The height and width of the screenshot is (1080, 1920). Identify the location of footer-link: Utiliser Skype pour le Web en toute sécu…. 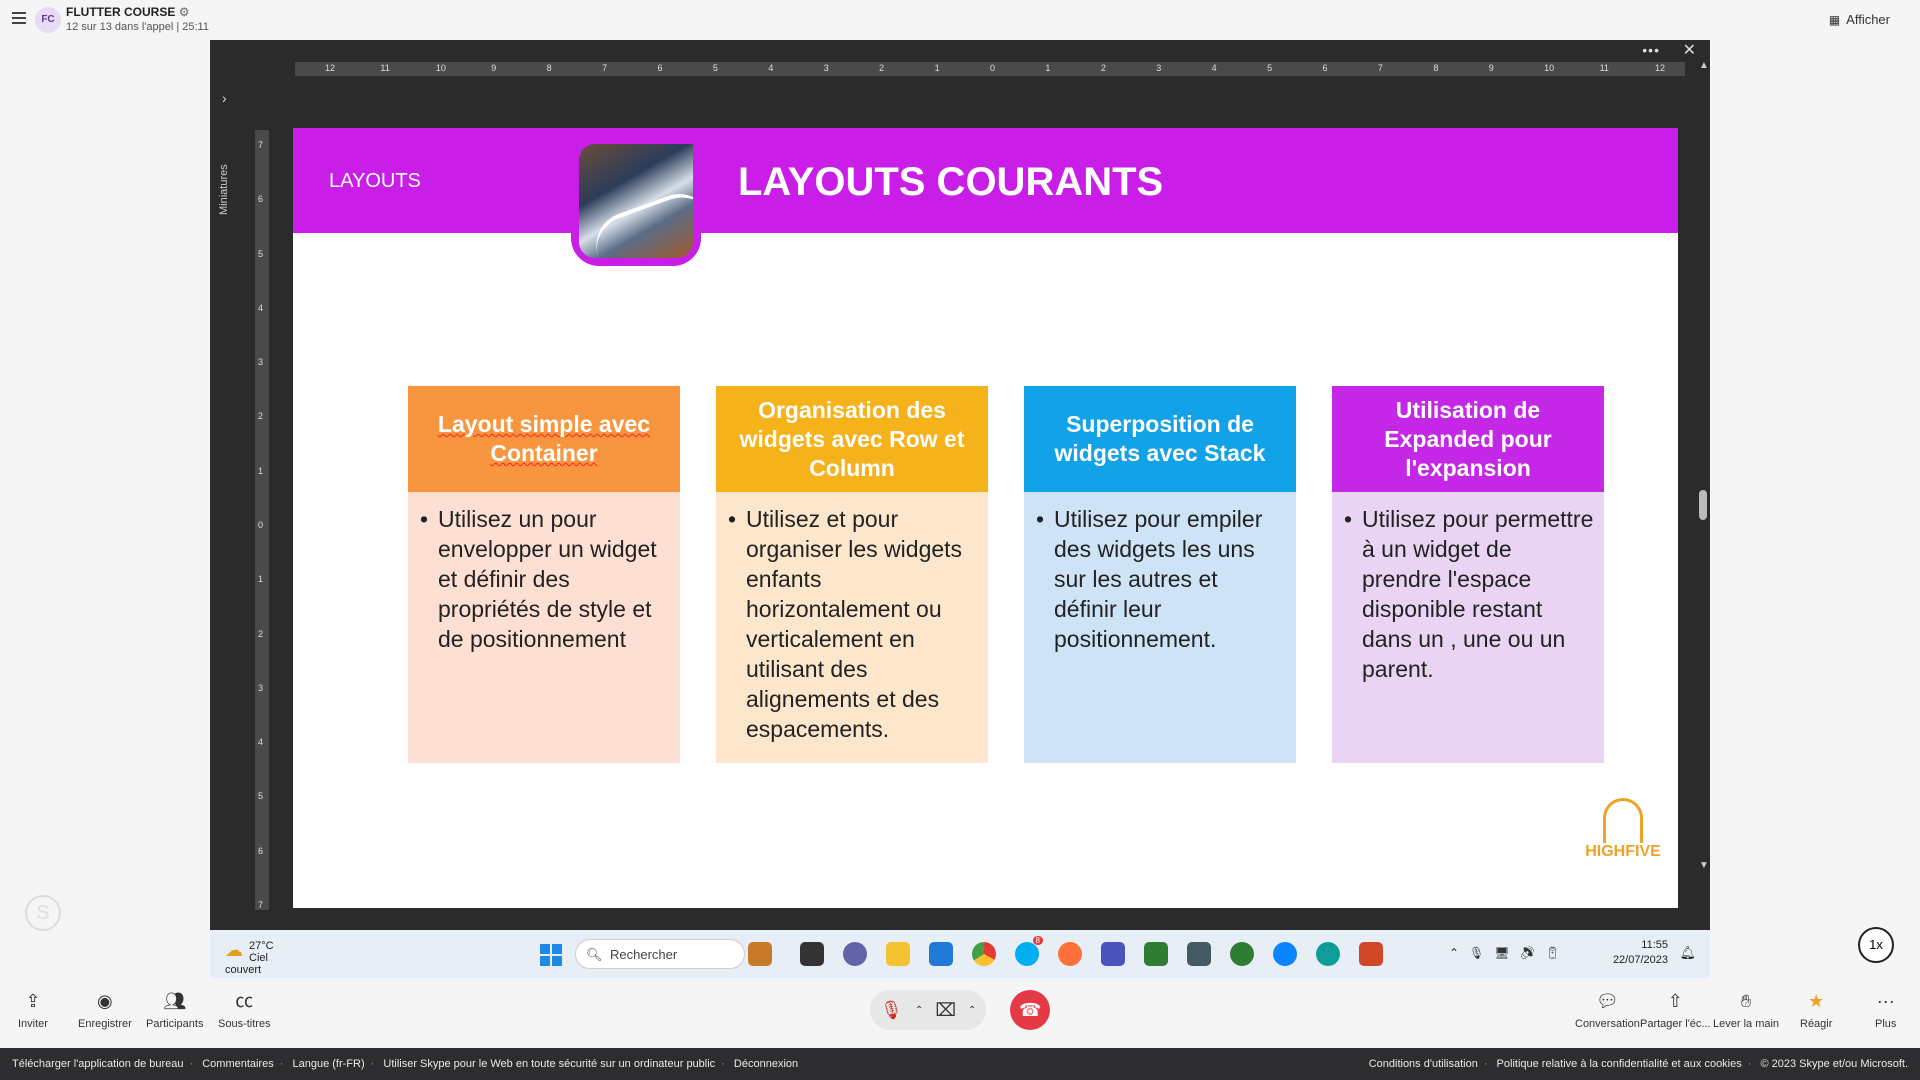
(549, 1064).